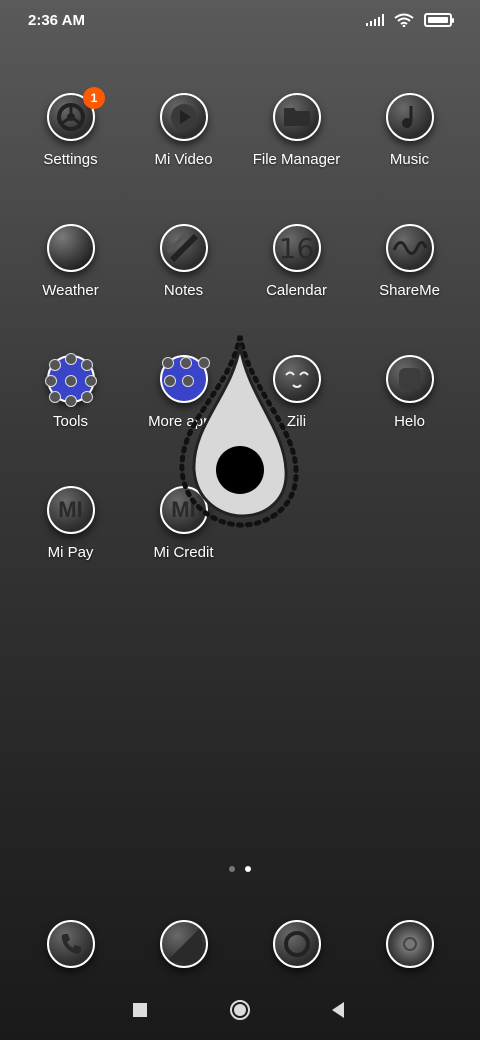 The image size is (480, 1040). What do you see at coordinates (70, 380) in the screenshot?
I see `app-folder-icon` at bounding box center [70, 380].